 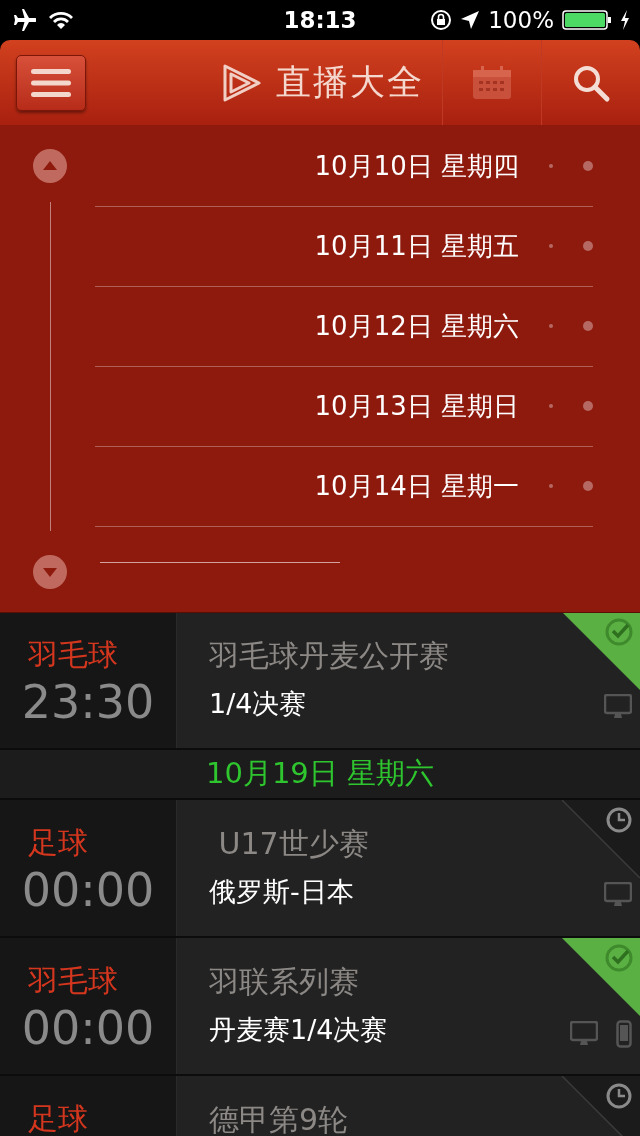 I want to click on wifi-icon, so click(x=61, y=20).